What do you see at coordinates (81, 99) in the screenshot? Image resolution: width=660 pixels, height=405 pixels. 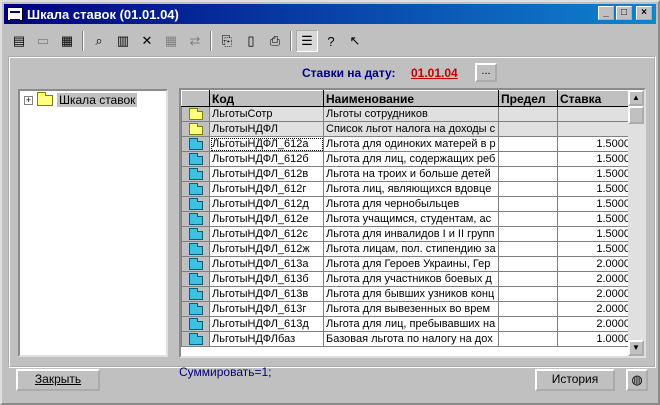 I see `tree-node-root: + Шкала ставок` at bounding box center [81, 99].